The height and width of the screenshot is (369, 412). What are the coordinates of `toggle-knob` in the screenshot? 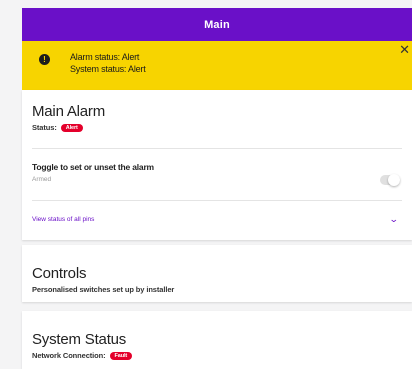 It's located at (394, 180).